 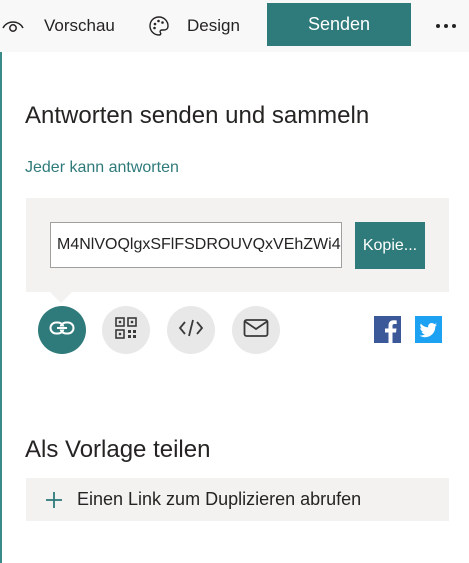 I want to click on facebook-share-button, so click(x=387, y=331).